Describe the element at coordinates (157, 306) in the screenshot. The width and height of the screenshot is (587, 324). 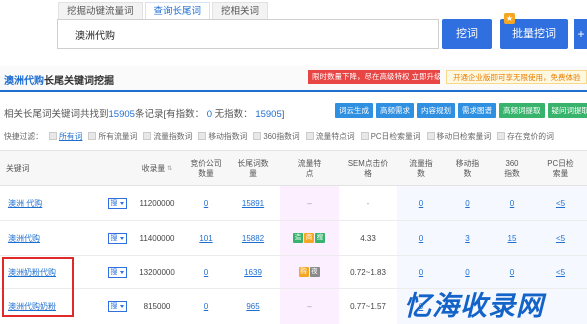
I see `volume-cell: 815000` at that location.